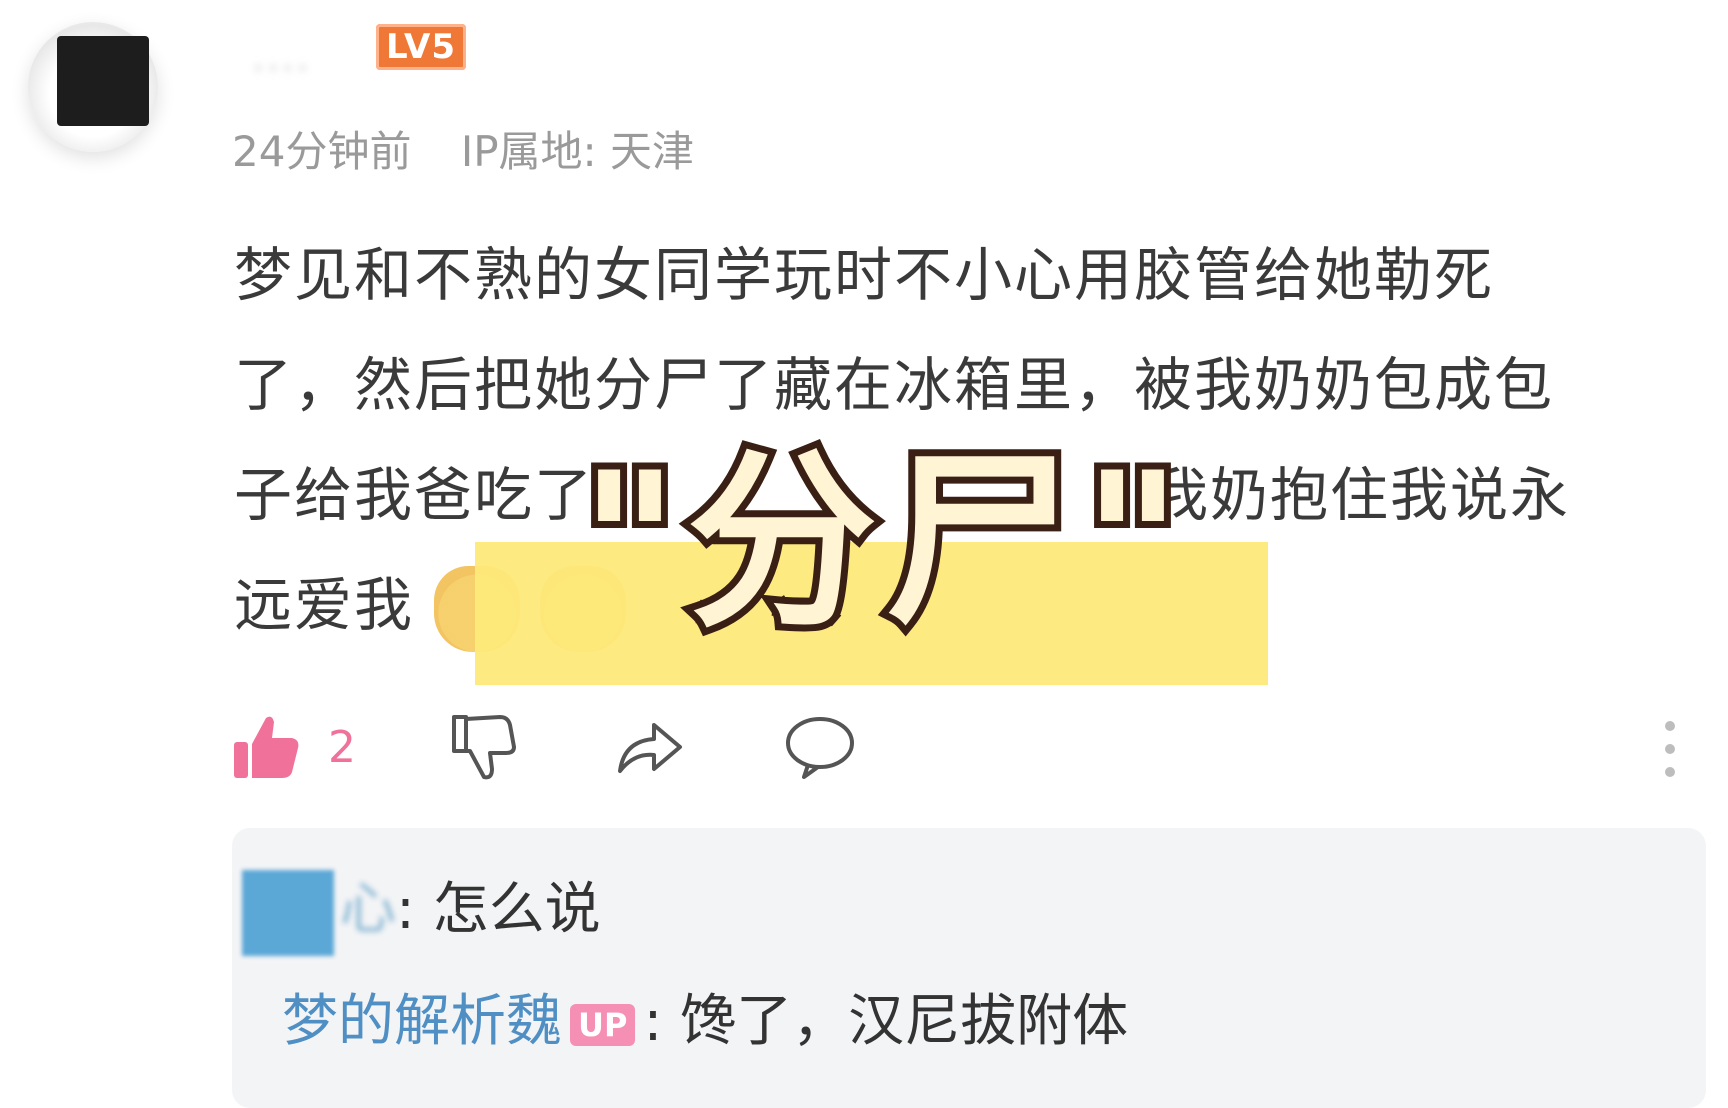  I want to click on reply-username: 心, so click(368, 909).